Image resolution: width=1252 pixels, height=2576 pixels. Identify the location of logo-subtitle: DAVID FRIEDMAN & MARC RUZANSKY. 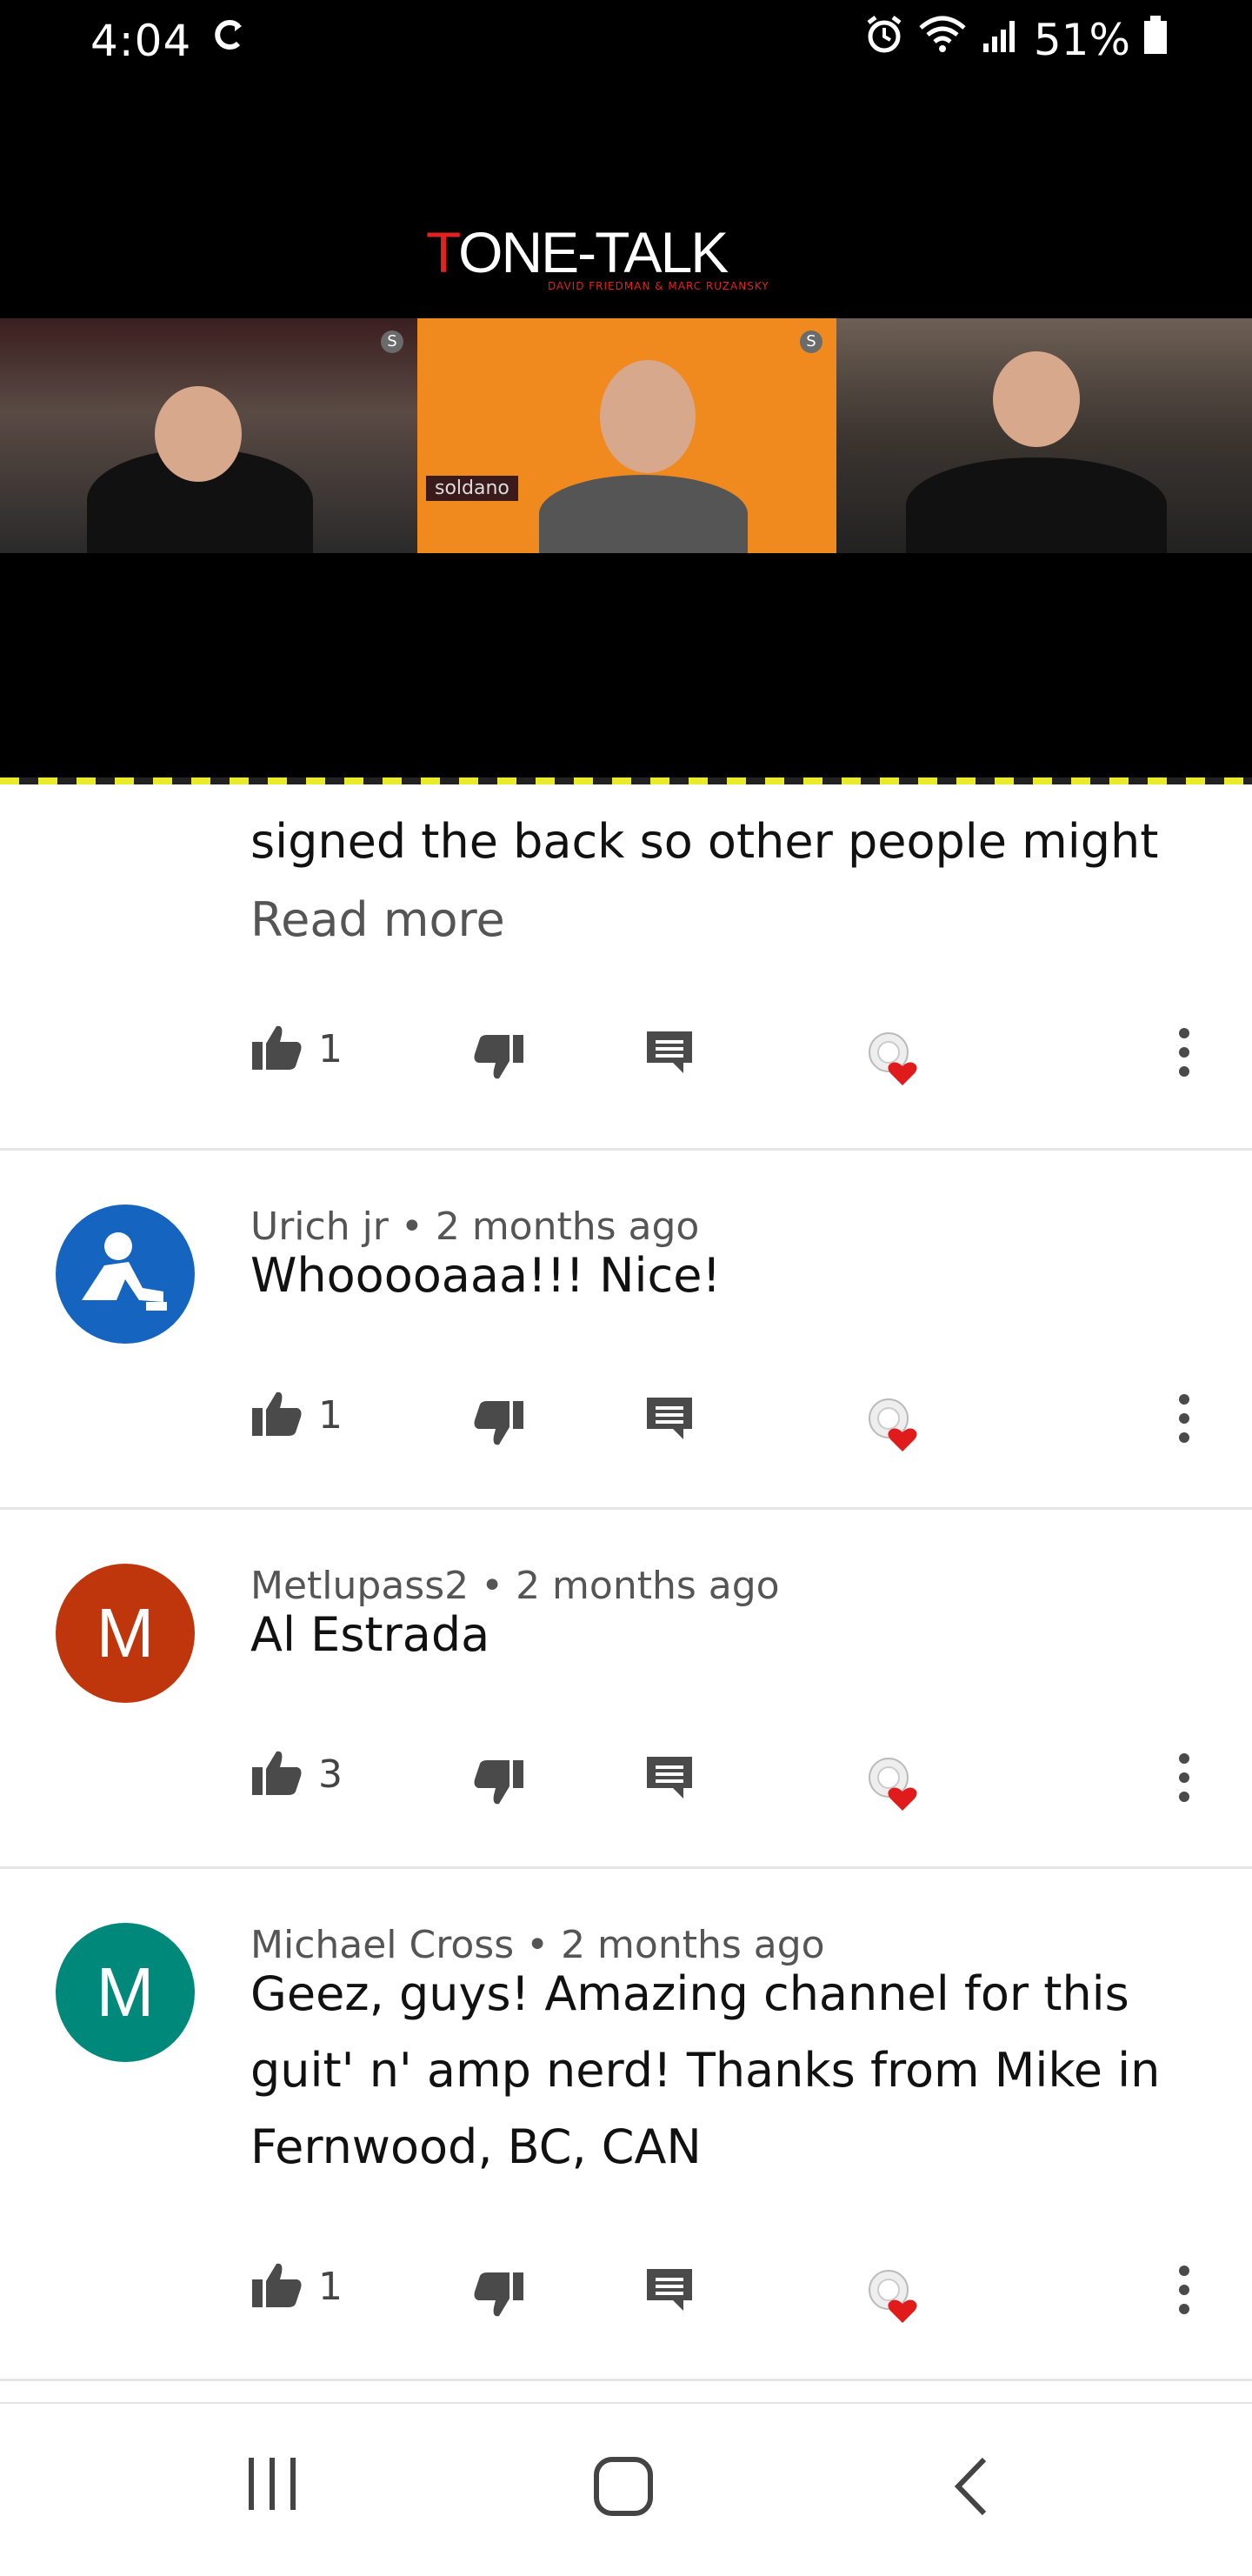
(658, 286).